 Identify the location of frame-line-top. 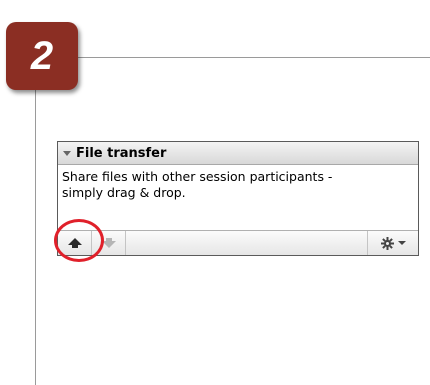
(254, 57).